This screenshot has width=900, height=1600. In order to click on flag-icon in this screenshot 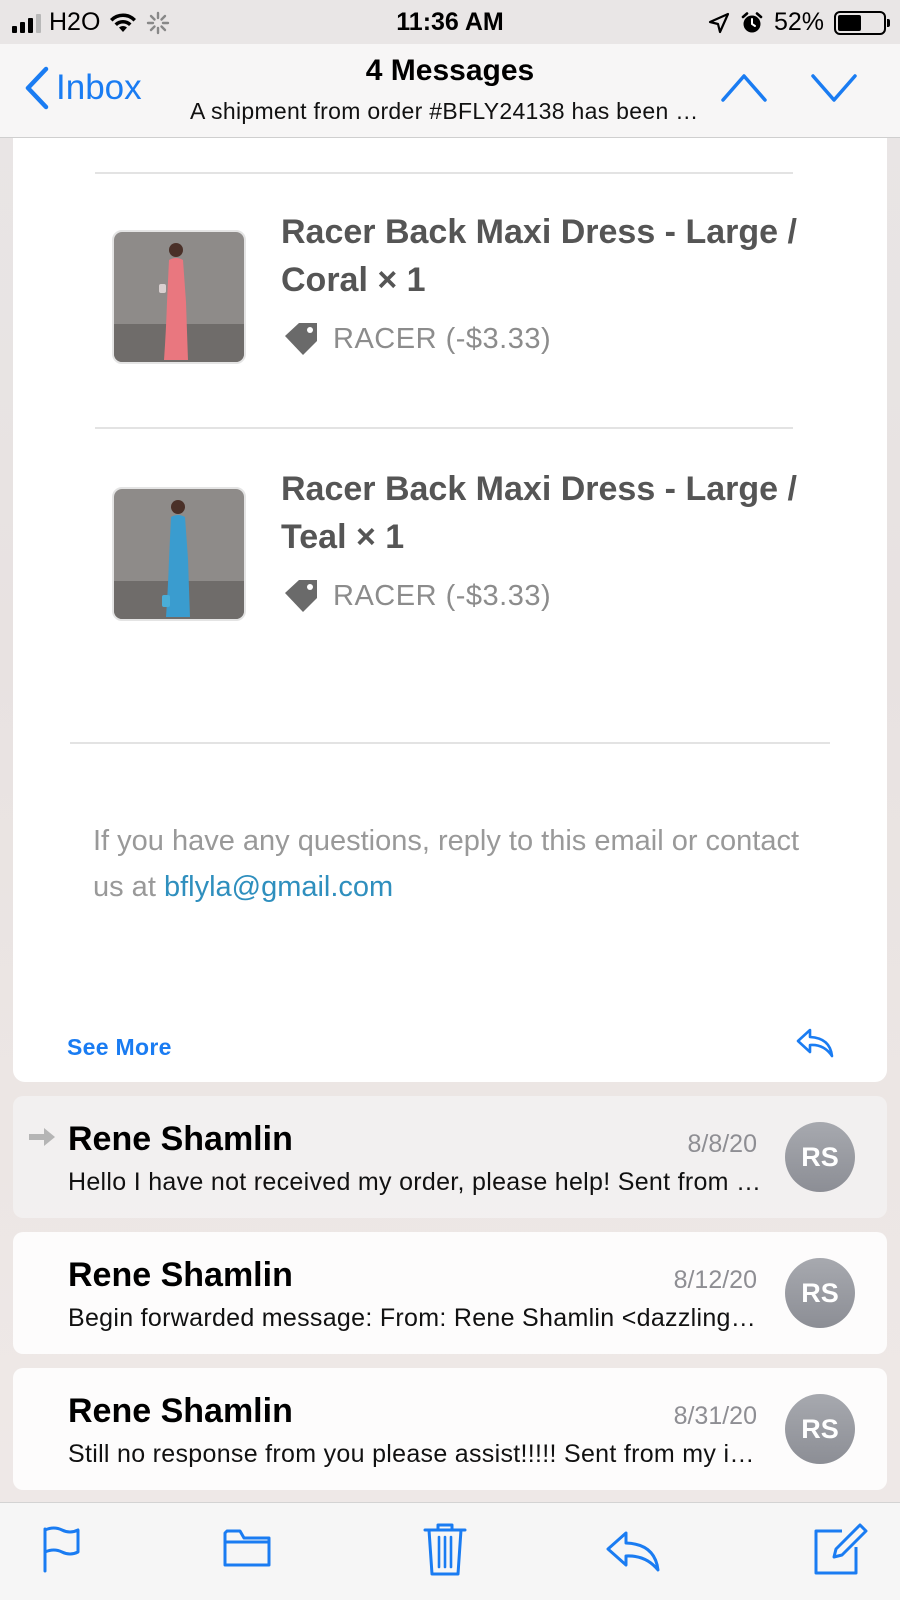, I will do `click(62, 1549)`.